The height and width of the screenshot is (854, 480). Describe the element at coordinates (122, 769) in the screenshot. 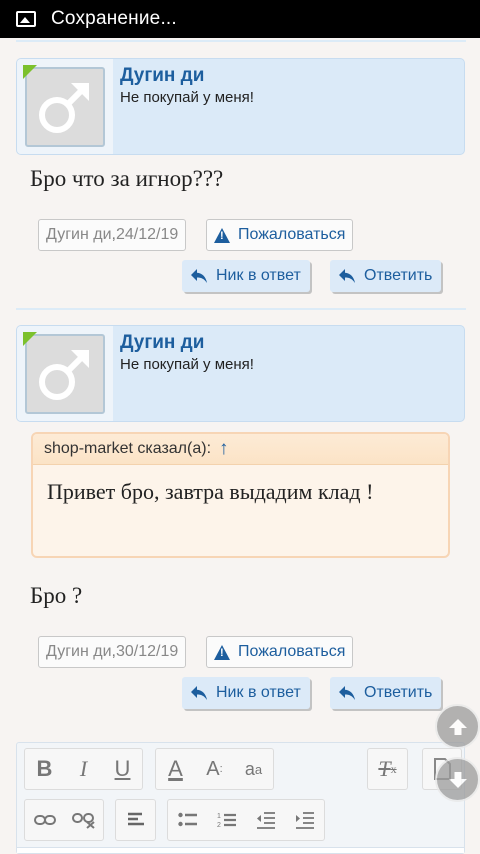

I see `underline-icon: U` at that location.